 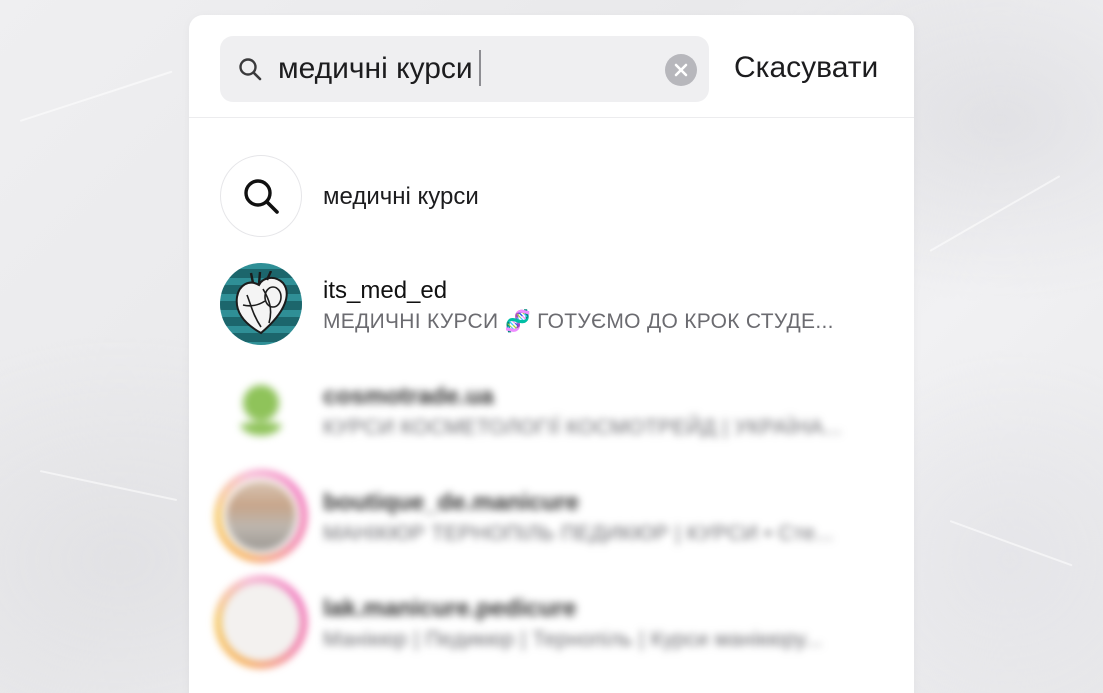 I want to click on heart-anatomy-icon, so click(x=261, y=303).